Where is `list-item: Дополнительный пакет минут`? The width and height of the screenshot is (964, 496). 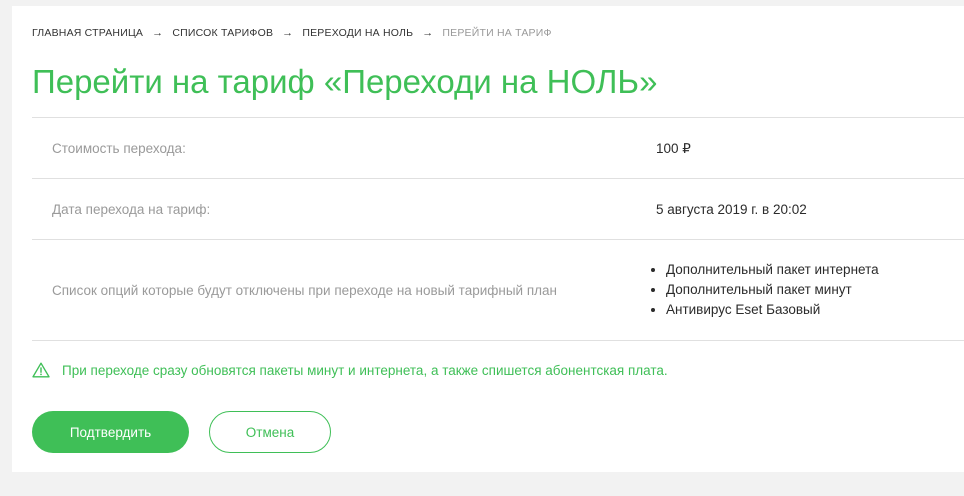
list-item: Дополнительный пакет минут is located at coordinates (763, 290).